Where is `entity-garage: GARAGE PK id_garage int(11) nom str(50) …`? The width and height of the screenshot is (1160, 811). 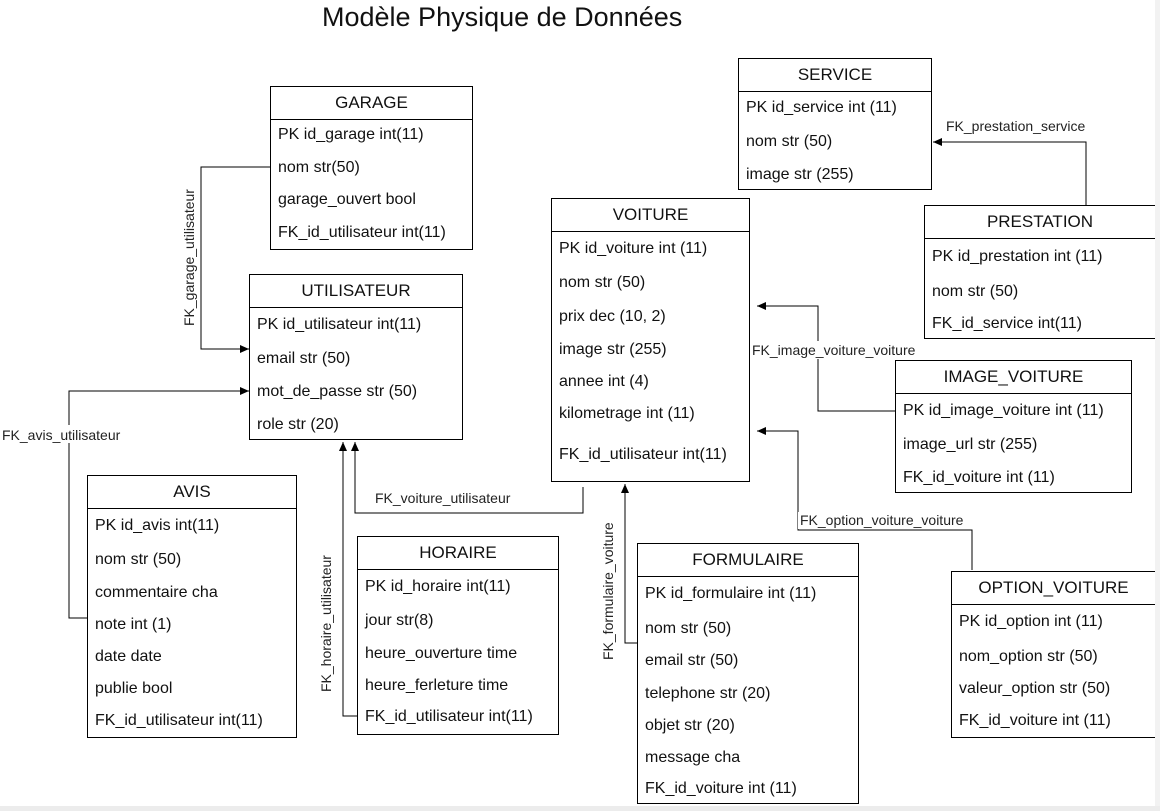
entity-garage: GARAGE PK id_garage int(11) nom str(50) … is located at coordinates (371, 168).